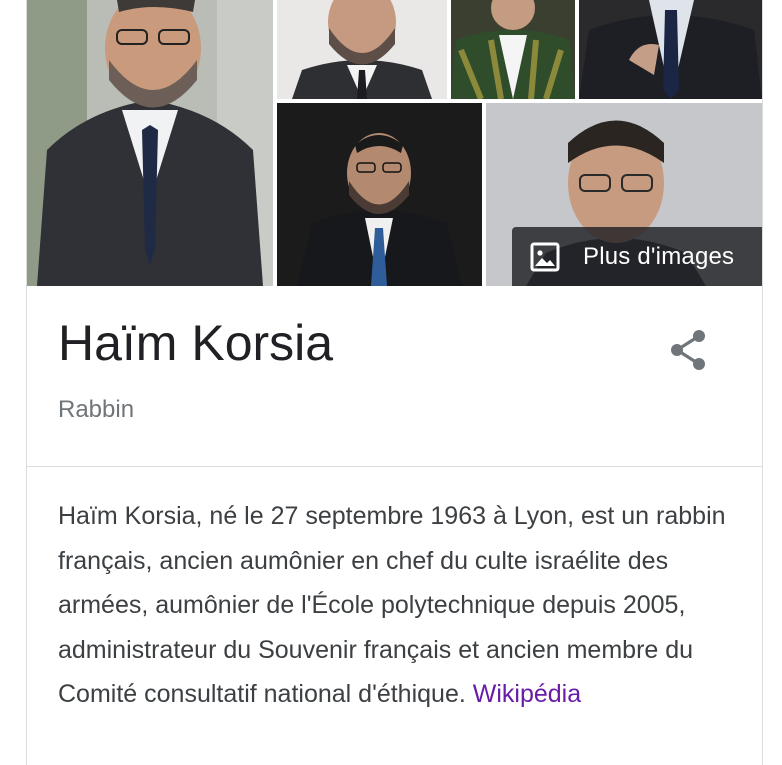 Image resolution: width=782 pixels, height=765 pixels. I want to click on more-images-label: Plus d'images, so click(659, 256).